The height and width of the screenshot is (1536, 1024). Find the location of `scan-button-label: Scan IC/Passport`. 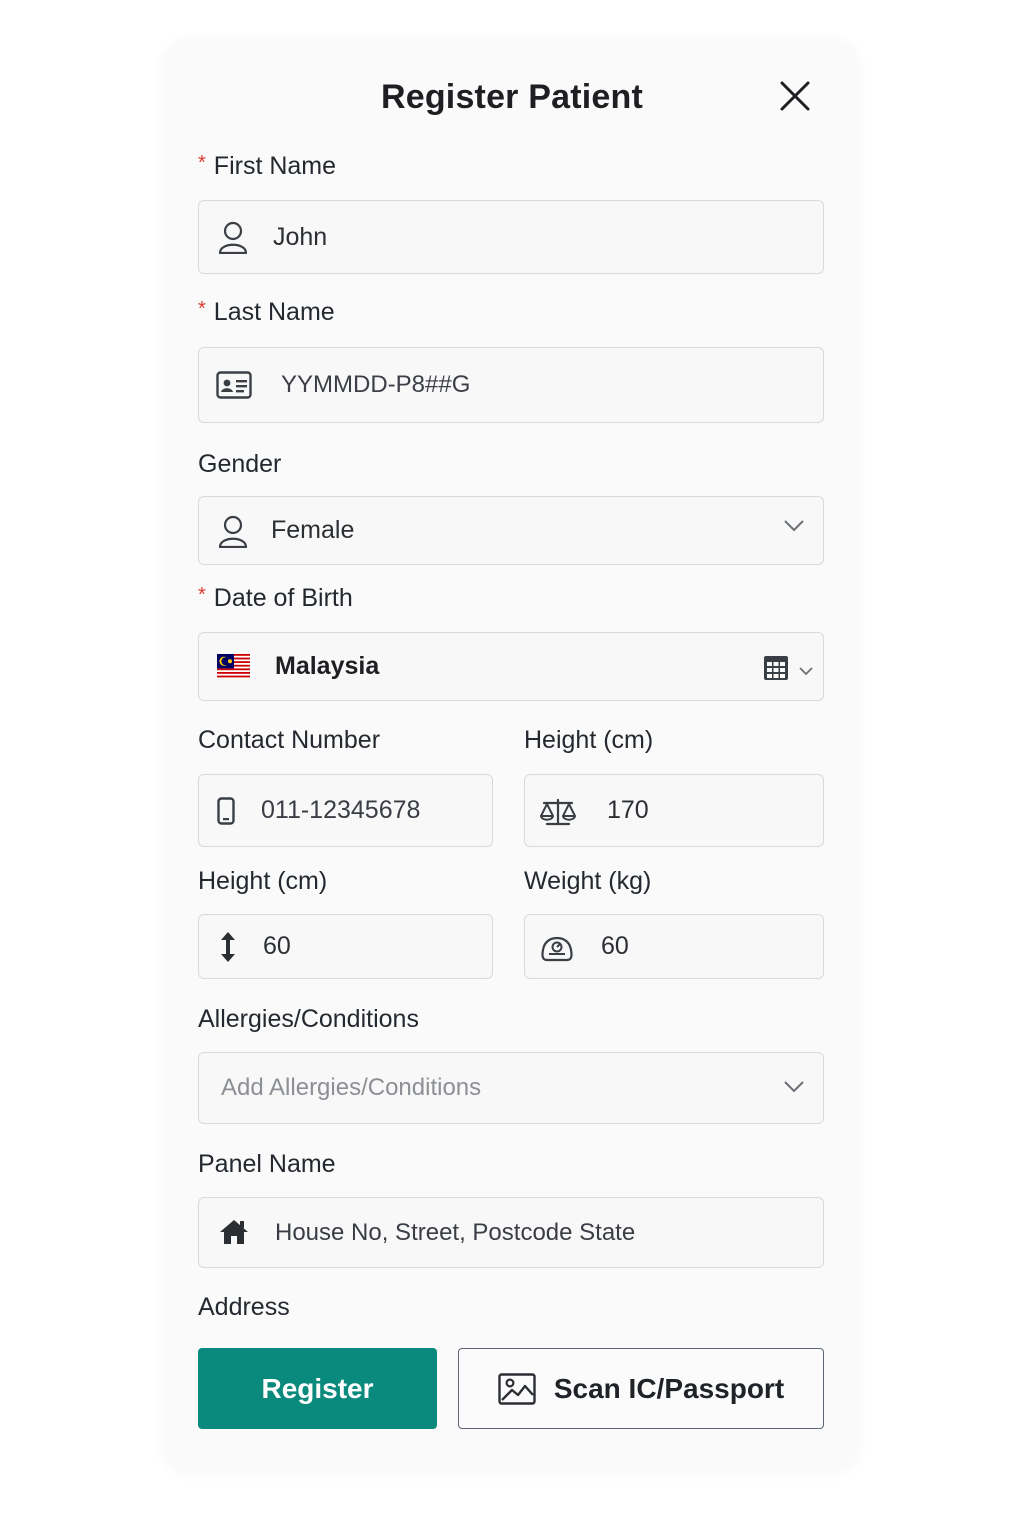

scan-button-label: Scan IC/Passport is located at coordinates (669, 1388).